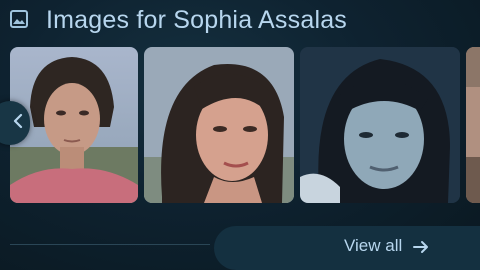 The height and width of the screenshot is (270, 480). I want to click on view-all-label: View all, so click(373, 245).